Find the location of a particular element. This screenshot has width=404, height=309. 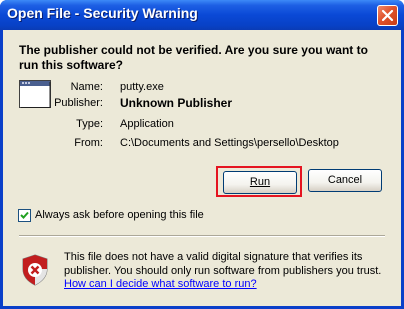

always-ask-checkbox is located at coordinates (24, 215).